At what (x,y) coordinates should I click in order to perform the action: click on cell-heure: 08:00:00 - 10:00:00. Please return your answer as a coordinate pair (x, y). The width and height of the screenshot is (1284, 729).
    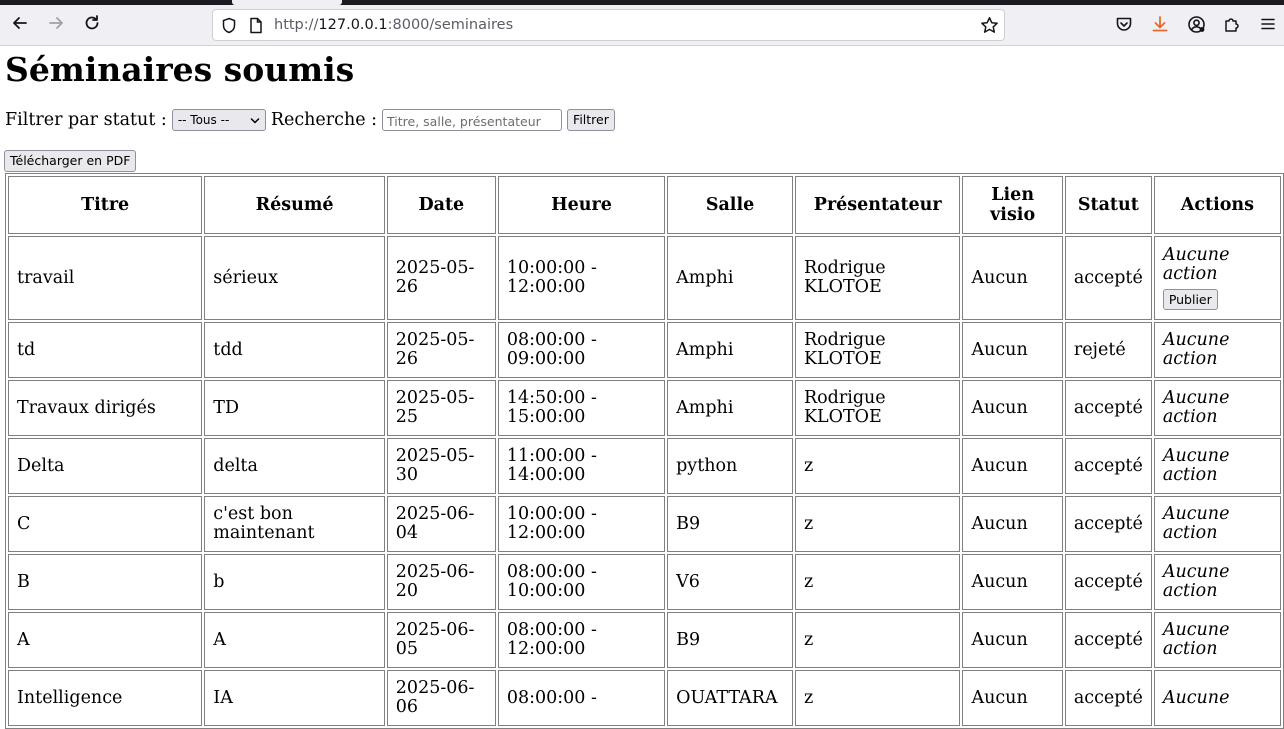
    Looking at the image, I should click on (581, 582).